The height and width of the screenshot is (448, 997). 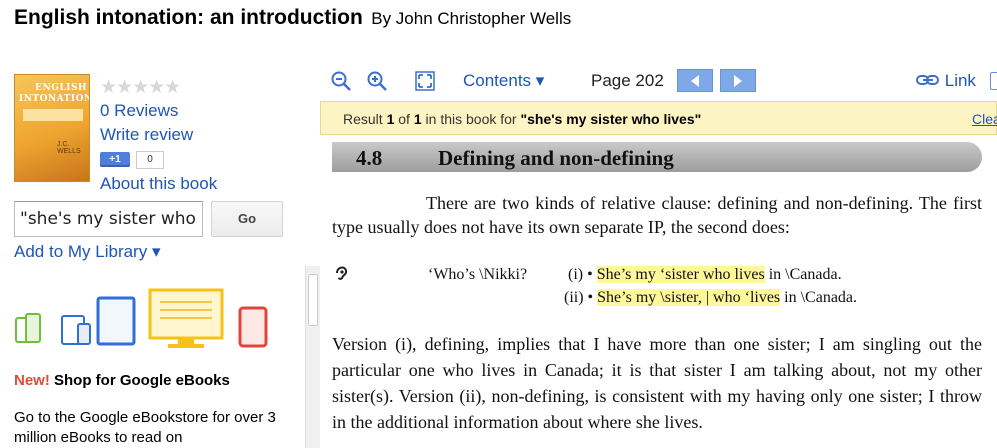 I want to click on link-icon, so click(x=927, y=80).